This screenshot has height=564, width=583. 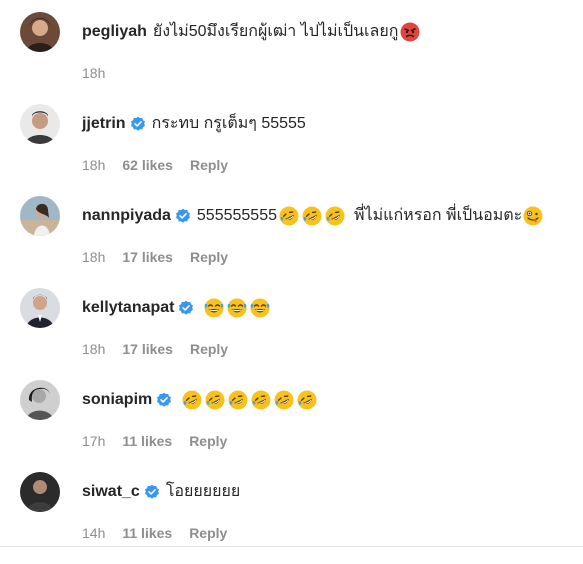 What do you see at coordinates (533, 216) in the screenshot?
I see `zany-face-icon` at bounding box center [533, 216].